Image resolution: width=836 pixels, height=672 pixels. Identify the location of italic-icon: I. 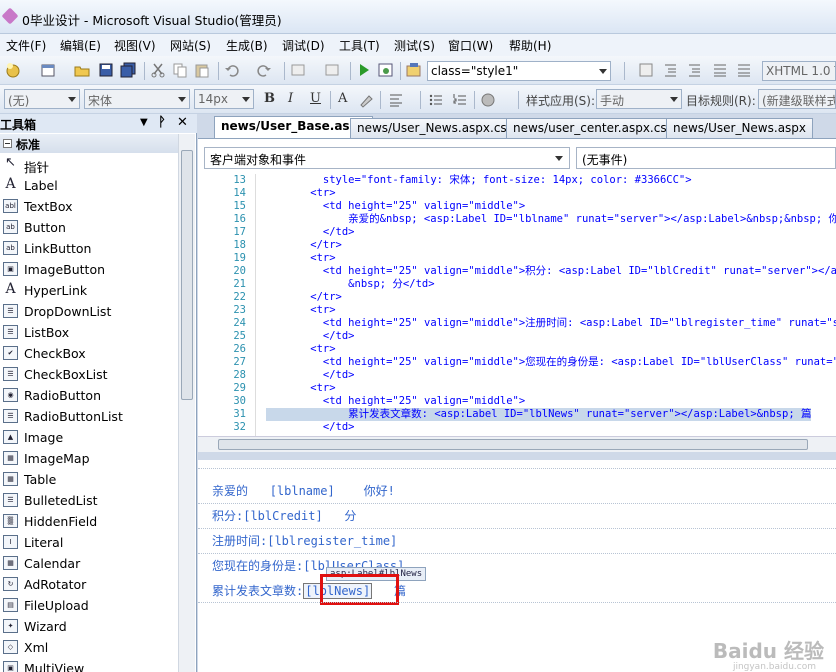
(290, 98).